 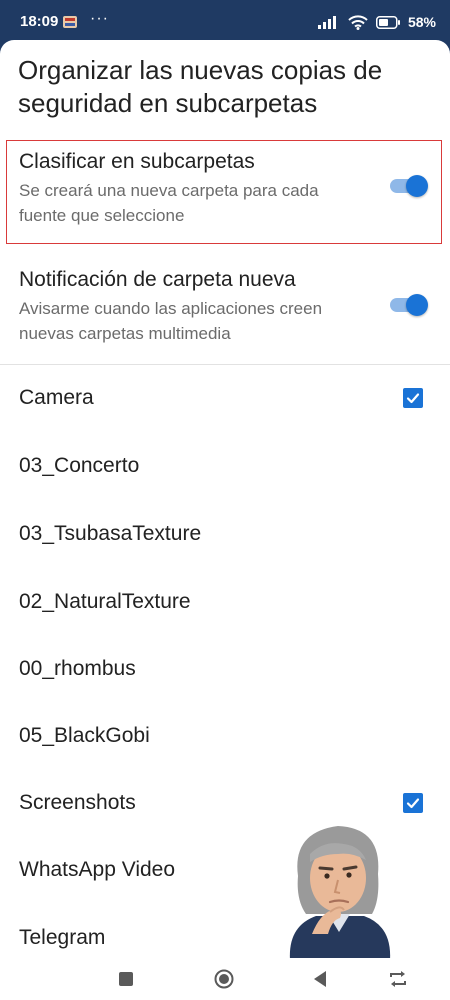 I want to click on setting-title: Notificación de carpeta nueva, so click(x=157, y=279).